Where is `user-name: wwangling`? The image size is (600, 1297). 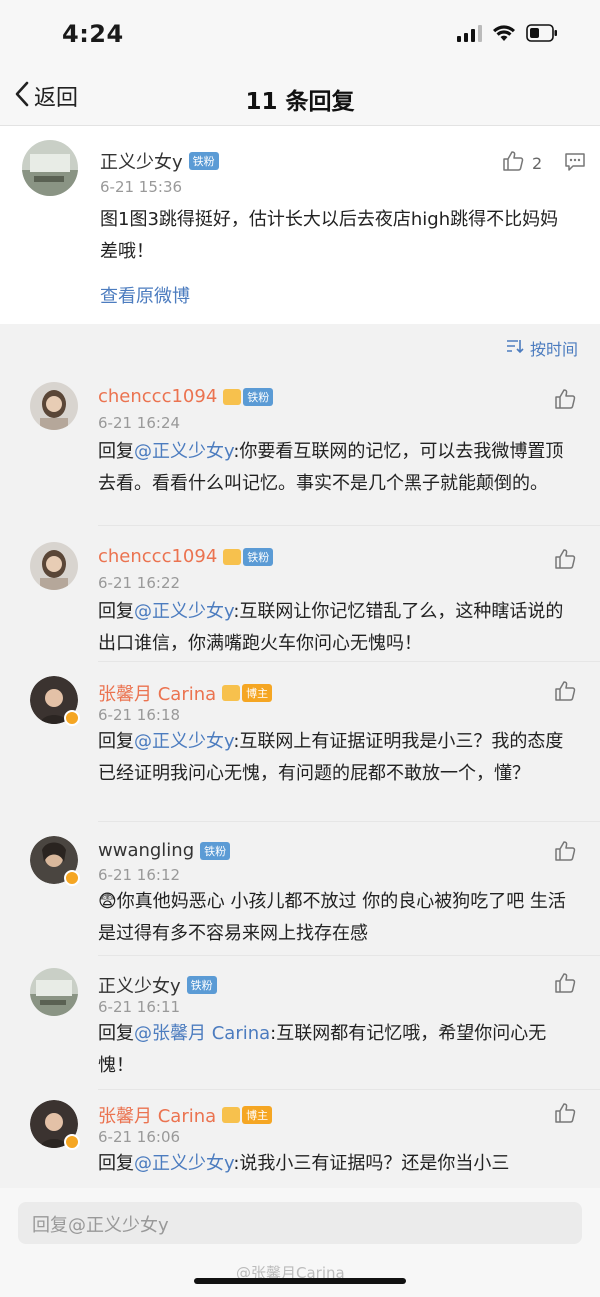
user-name: wwangling is located at coordinates (146, 850).